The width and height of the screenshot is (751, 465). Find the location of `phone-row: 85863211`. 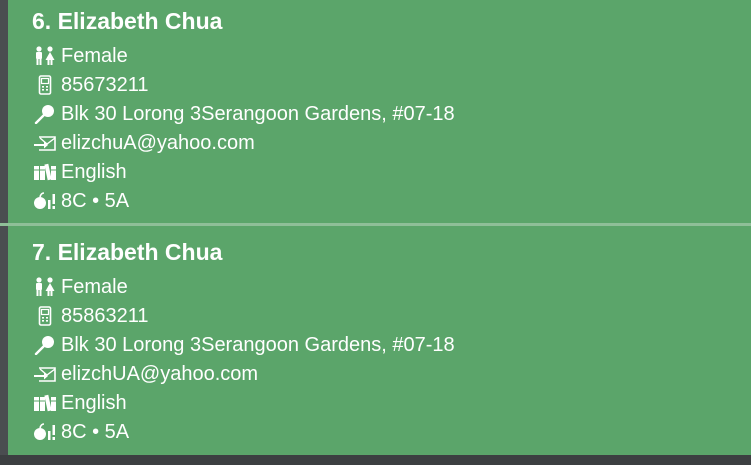

phone-row: 85863211 is located at coordinates (90, 316).